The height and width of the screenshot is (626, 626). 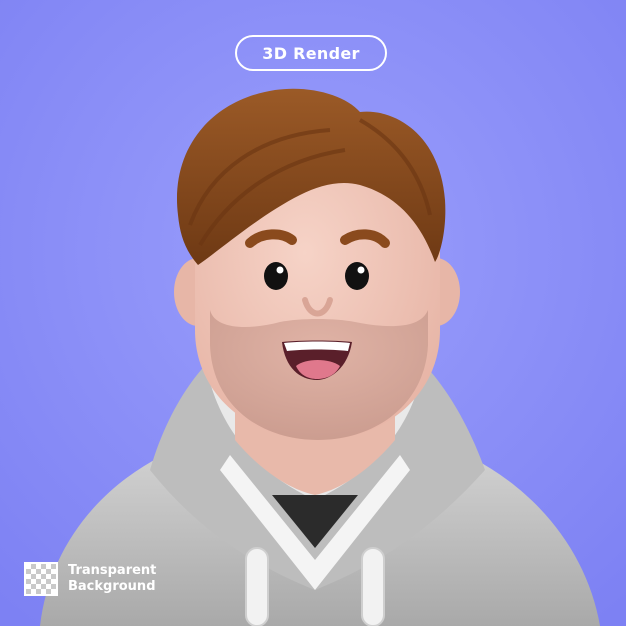 What do you see at coordinates (41, 579) in the screenshot?
I see `transparency-checker-icon` at bounding box center [41, 579].